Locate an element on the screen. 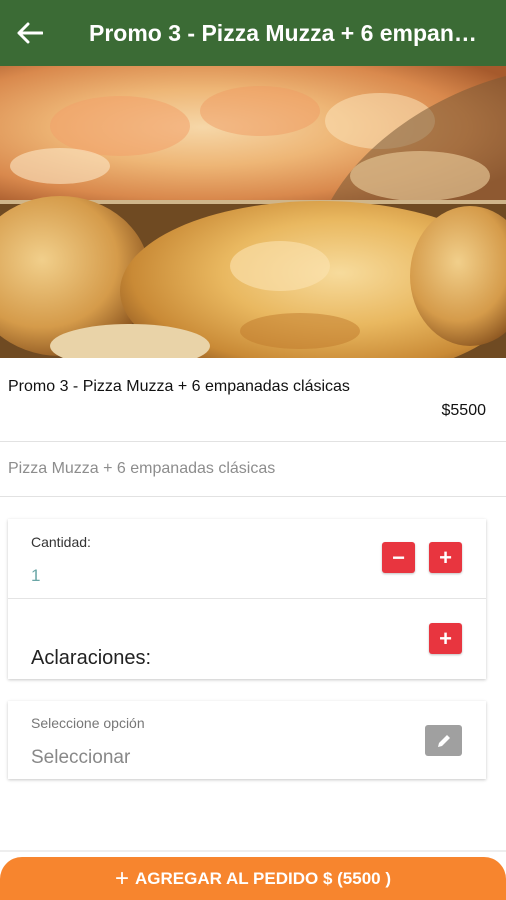  notes-label: Aclaraciones: is located at coordinates (91, 658).